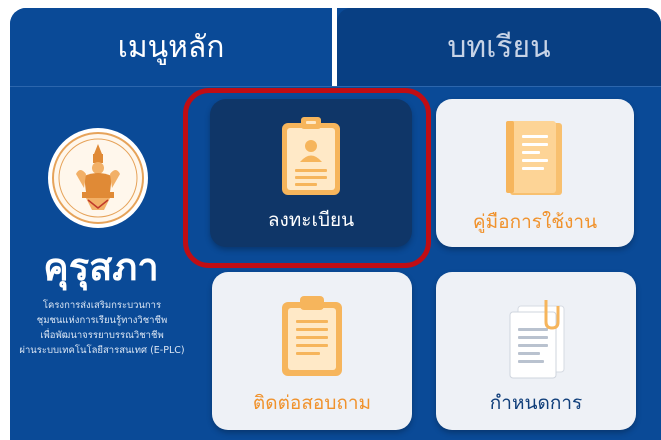  Describe the element at coordinates (335, 86) in the screenshot. I see `content-divider` at that location.